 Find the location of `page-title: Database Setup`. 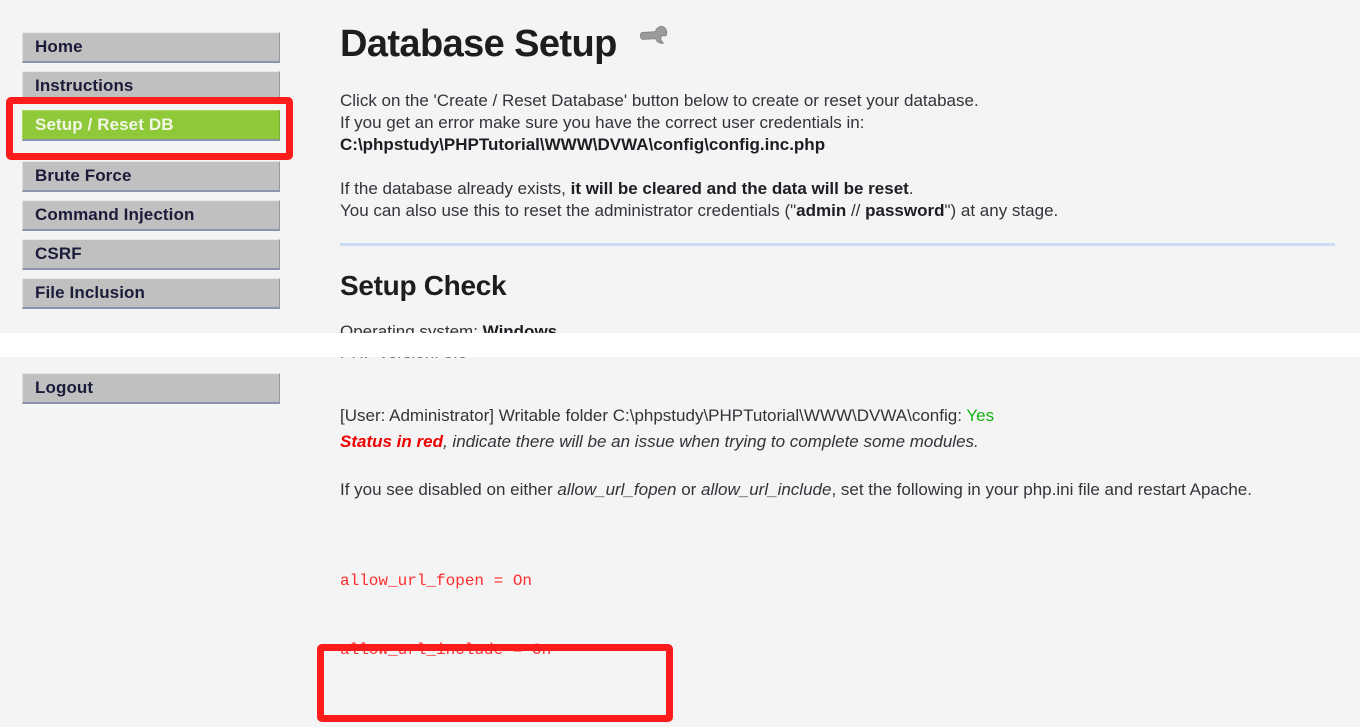

page-title: Database Setup is located at coordinates (840, 42).